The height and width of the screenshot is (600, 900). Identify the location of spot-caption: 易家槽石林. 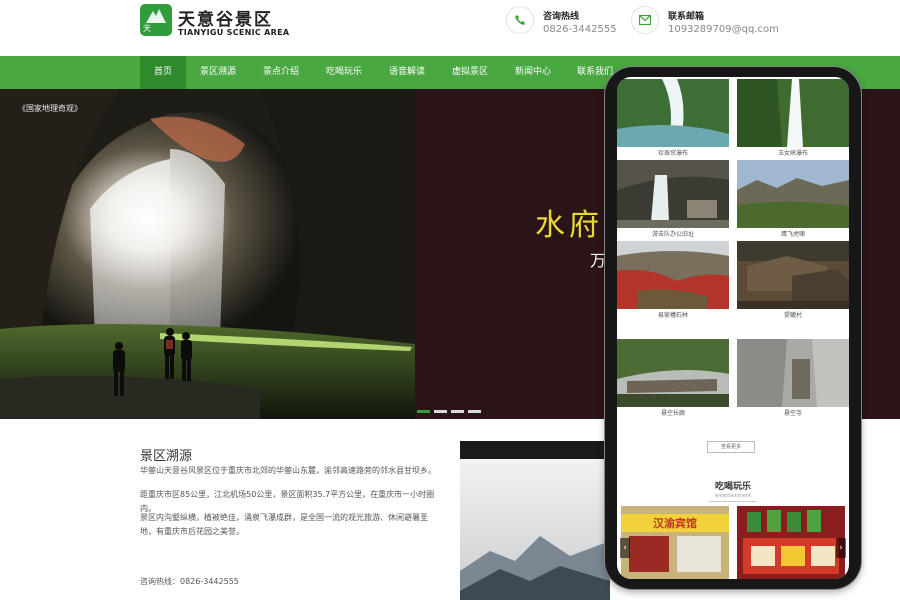
(672, 315).